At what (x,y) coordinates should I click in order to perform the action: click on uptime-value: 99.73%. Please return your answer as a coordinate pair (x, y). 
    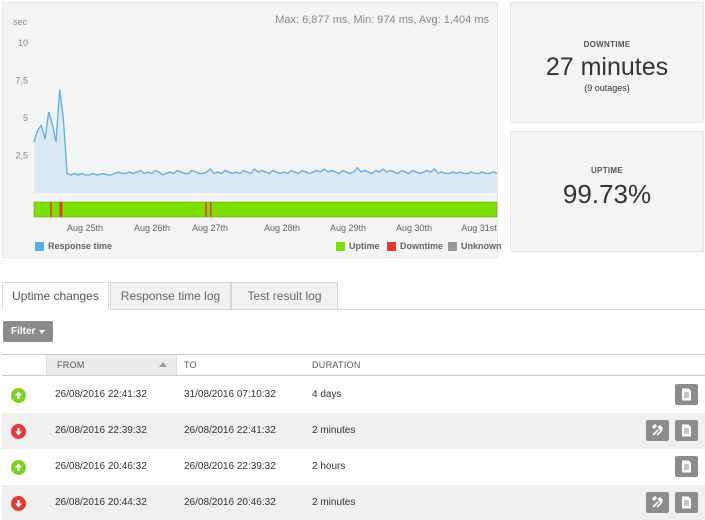
    Looking at the image, I should click on (607, 194).